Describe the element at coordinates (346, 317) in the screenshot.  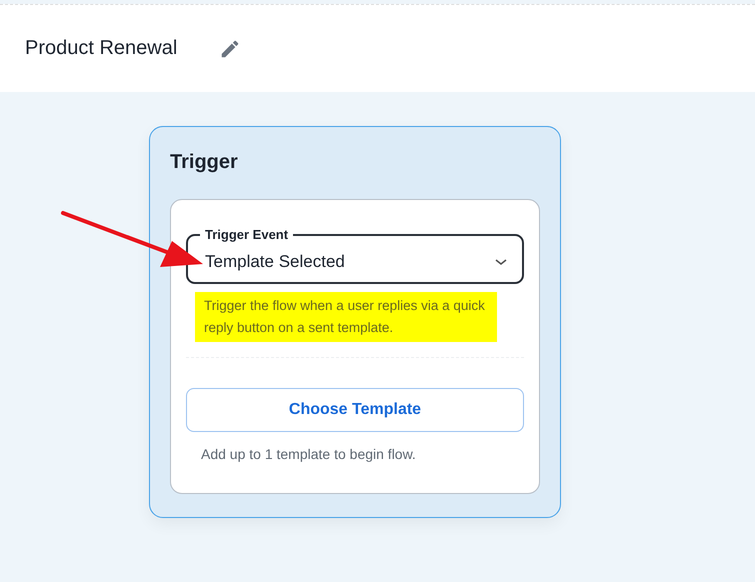
I see `trigger-description: Trigger the flow when a user replies via a quick reply button on a sent template.` at that location.